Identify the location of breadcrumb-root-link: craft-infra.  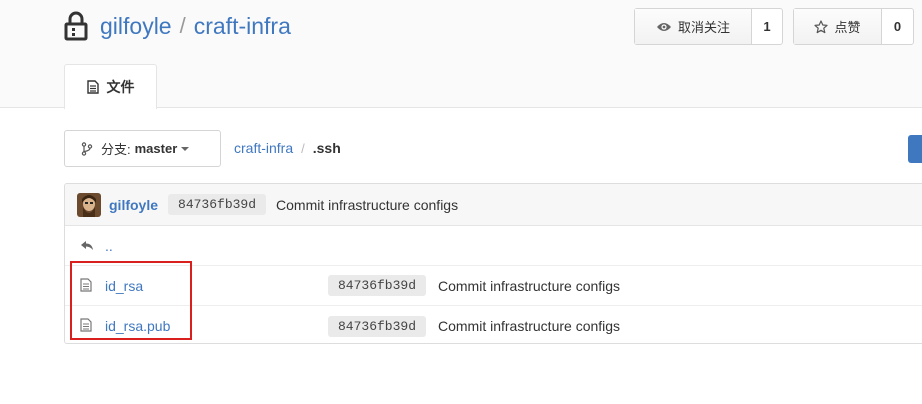
(263, 148).